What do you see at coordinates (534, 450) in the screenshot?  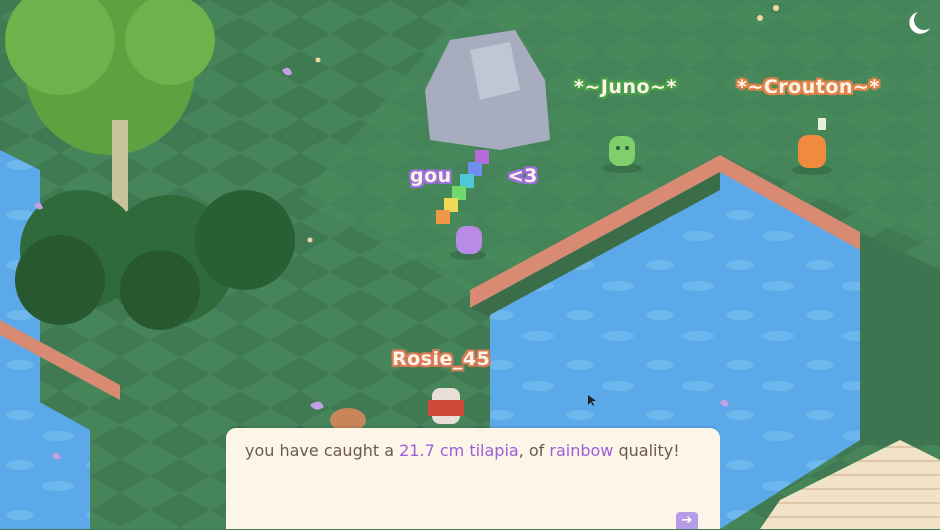 I see `msg-part3: , of` at bounding box center [534, 450].